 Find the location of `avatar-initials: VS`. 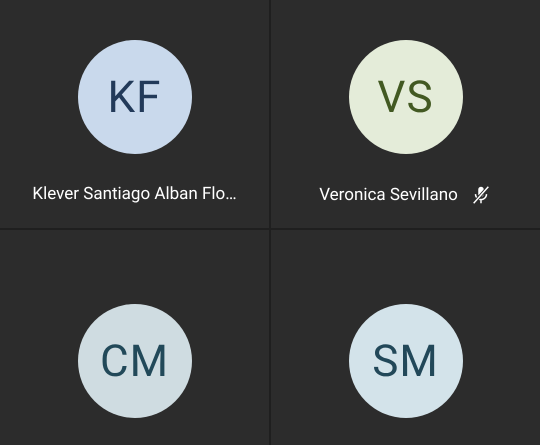

avatar-initials: VS is located at coordinates (405, 97).